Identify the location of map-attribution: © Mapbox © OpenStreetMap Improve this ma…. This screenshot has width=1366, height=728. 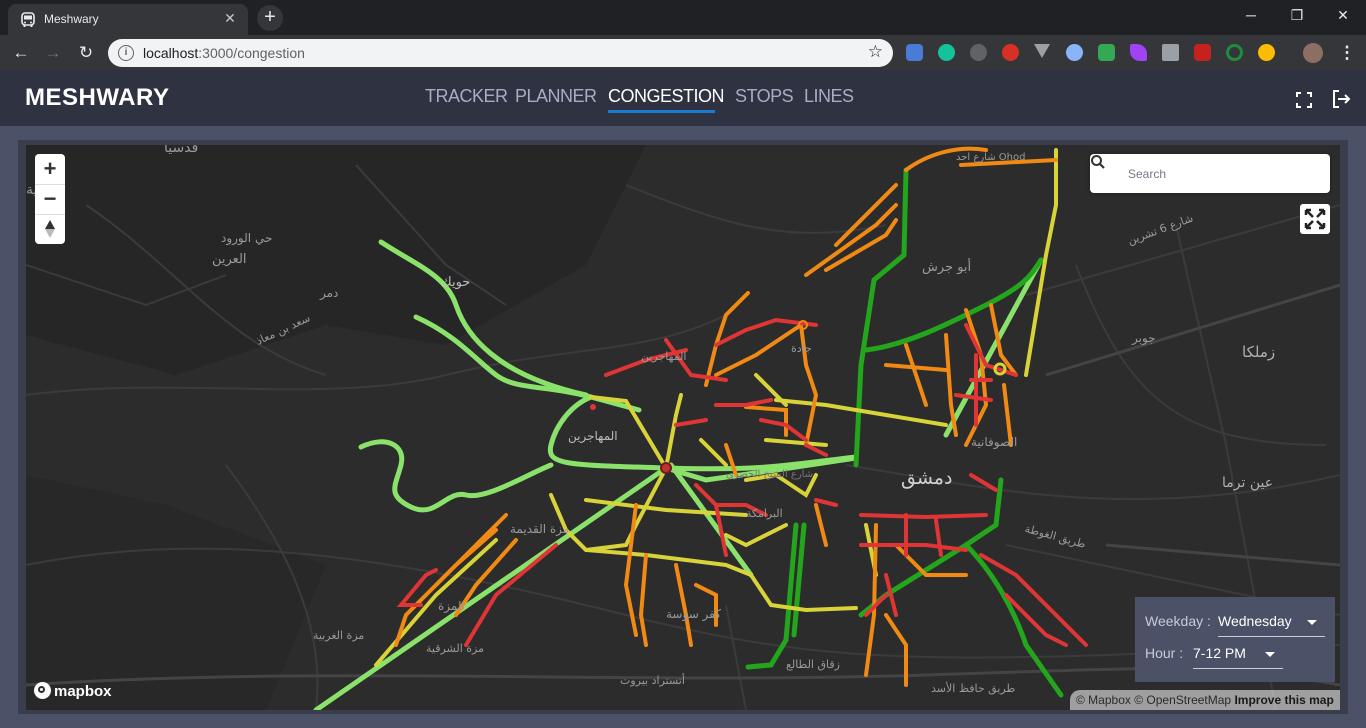
(1205, 700).